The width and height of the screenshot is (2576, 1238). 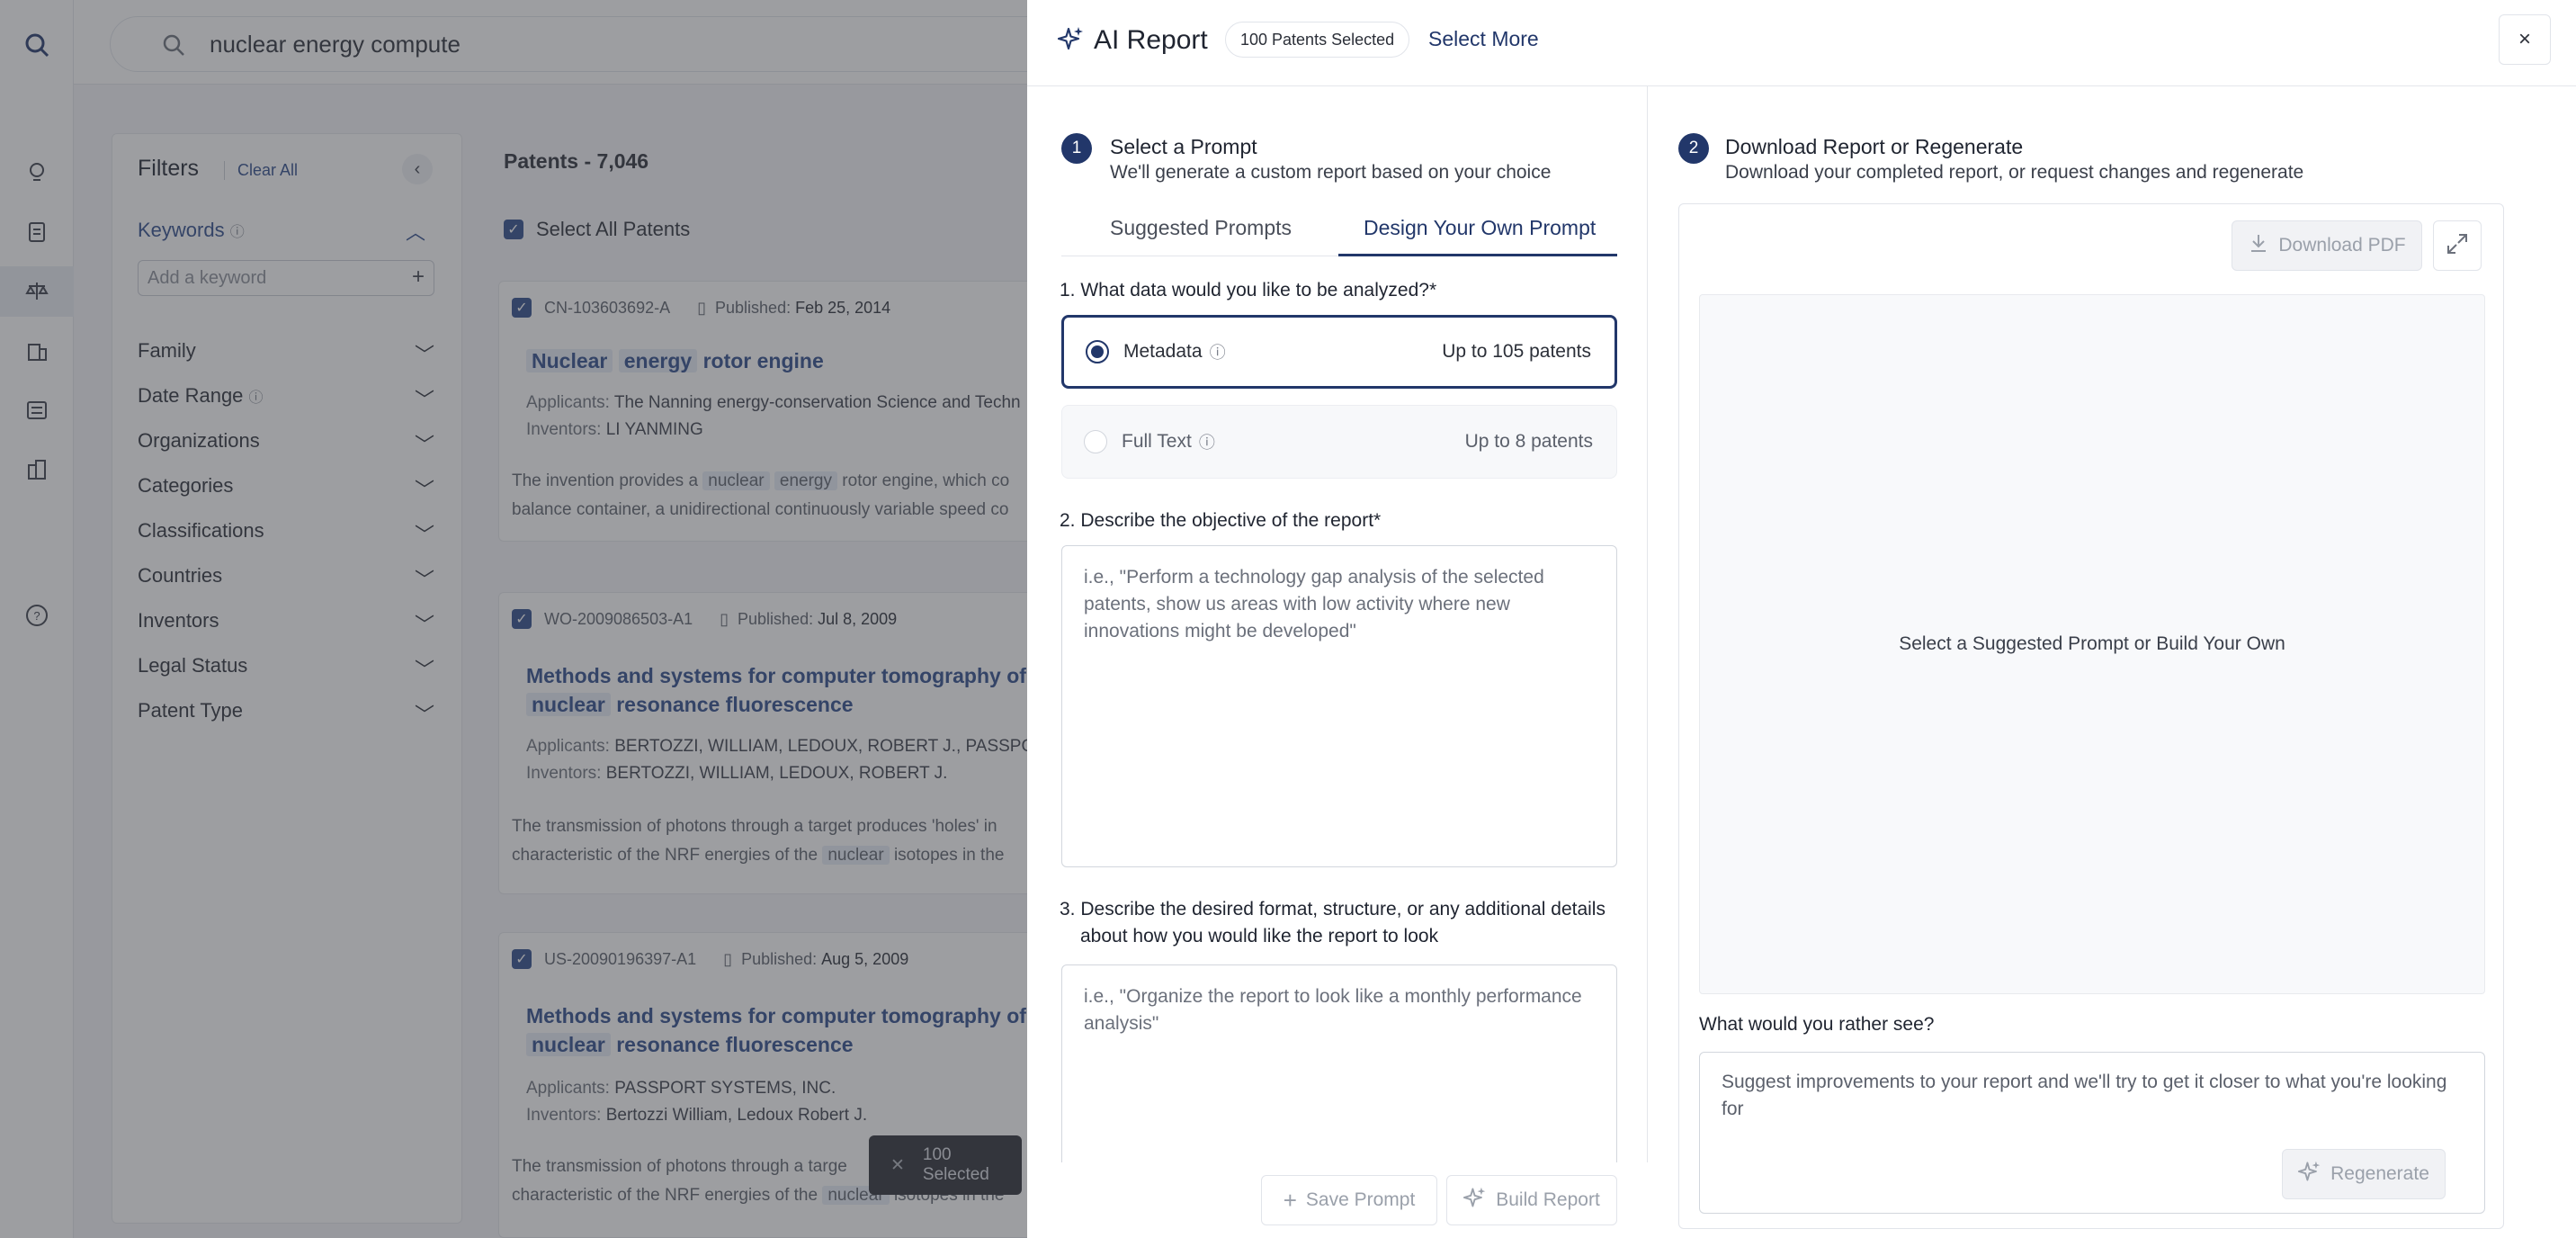 I want to click on download-pdf-button: Download PDF, so click(x=2327, y=245).